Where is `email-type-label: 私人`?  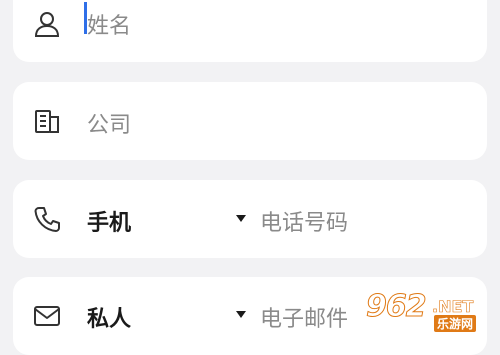 email-type-label: 私人 is located at coordinates (109, 317).